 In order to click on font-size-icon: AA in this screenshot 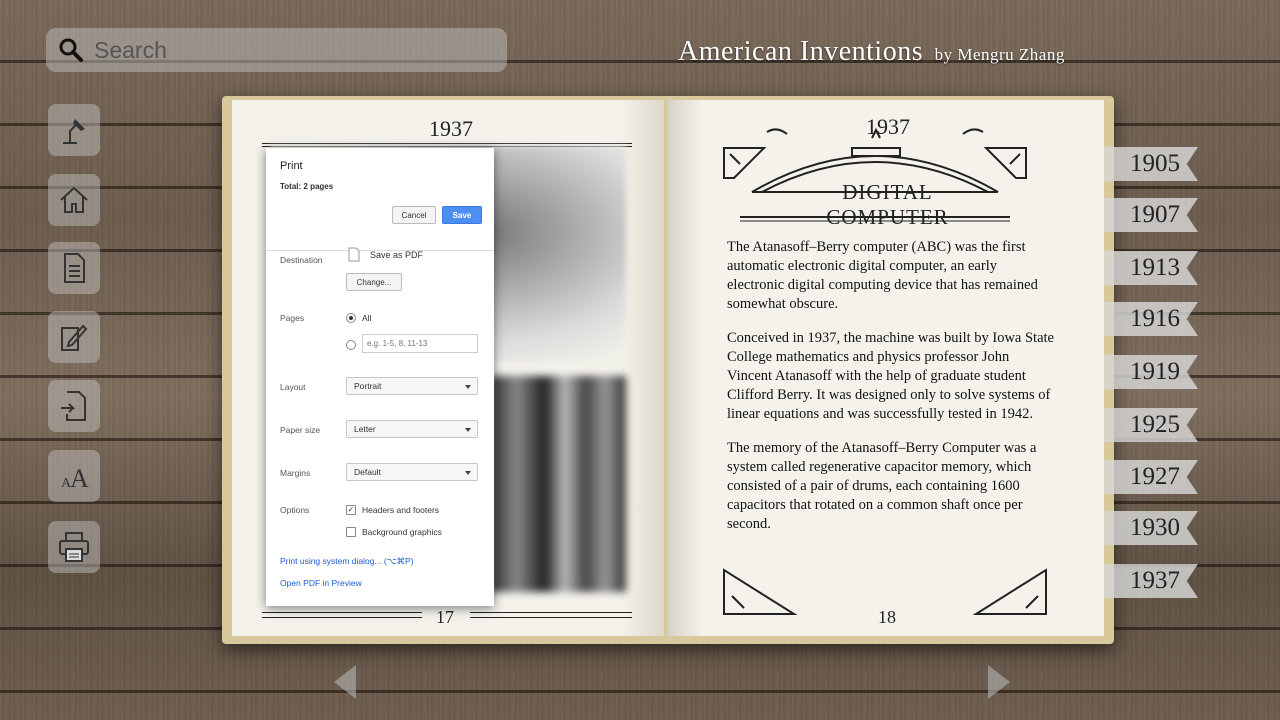, I will do `click(75, 478)`.